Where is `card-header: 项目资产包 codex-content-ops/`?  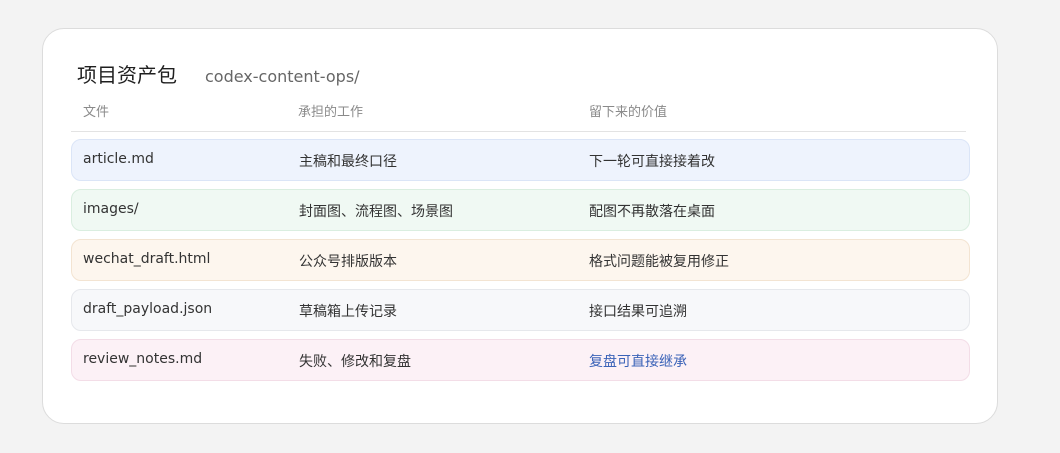
card-header: 项目资产包 codex-content-ops/ is located at coordinates (218, 73).